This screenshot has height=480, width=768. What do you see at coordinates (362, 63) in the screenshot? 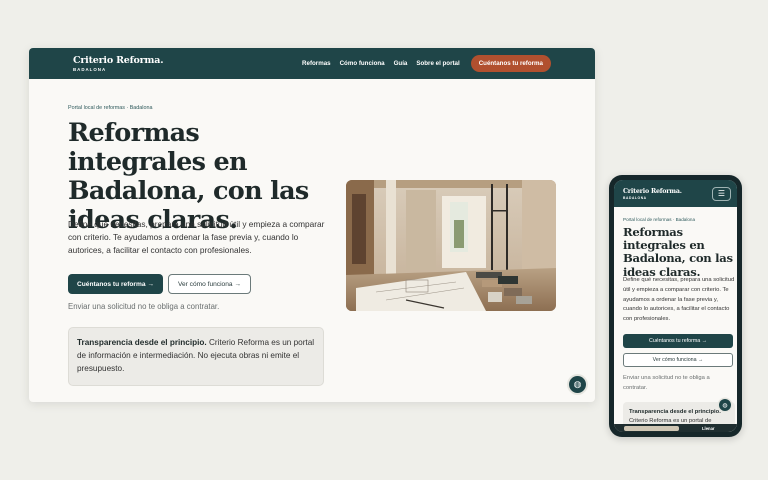
I see `nav-link-como-funciona: Cómo funciona` at bounding box center [362, 63].